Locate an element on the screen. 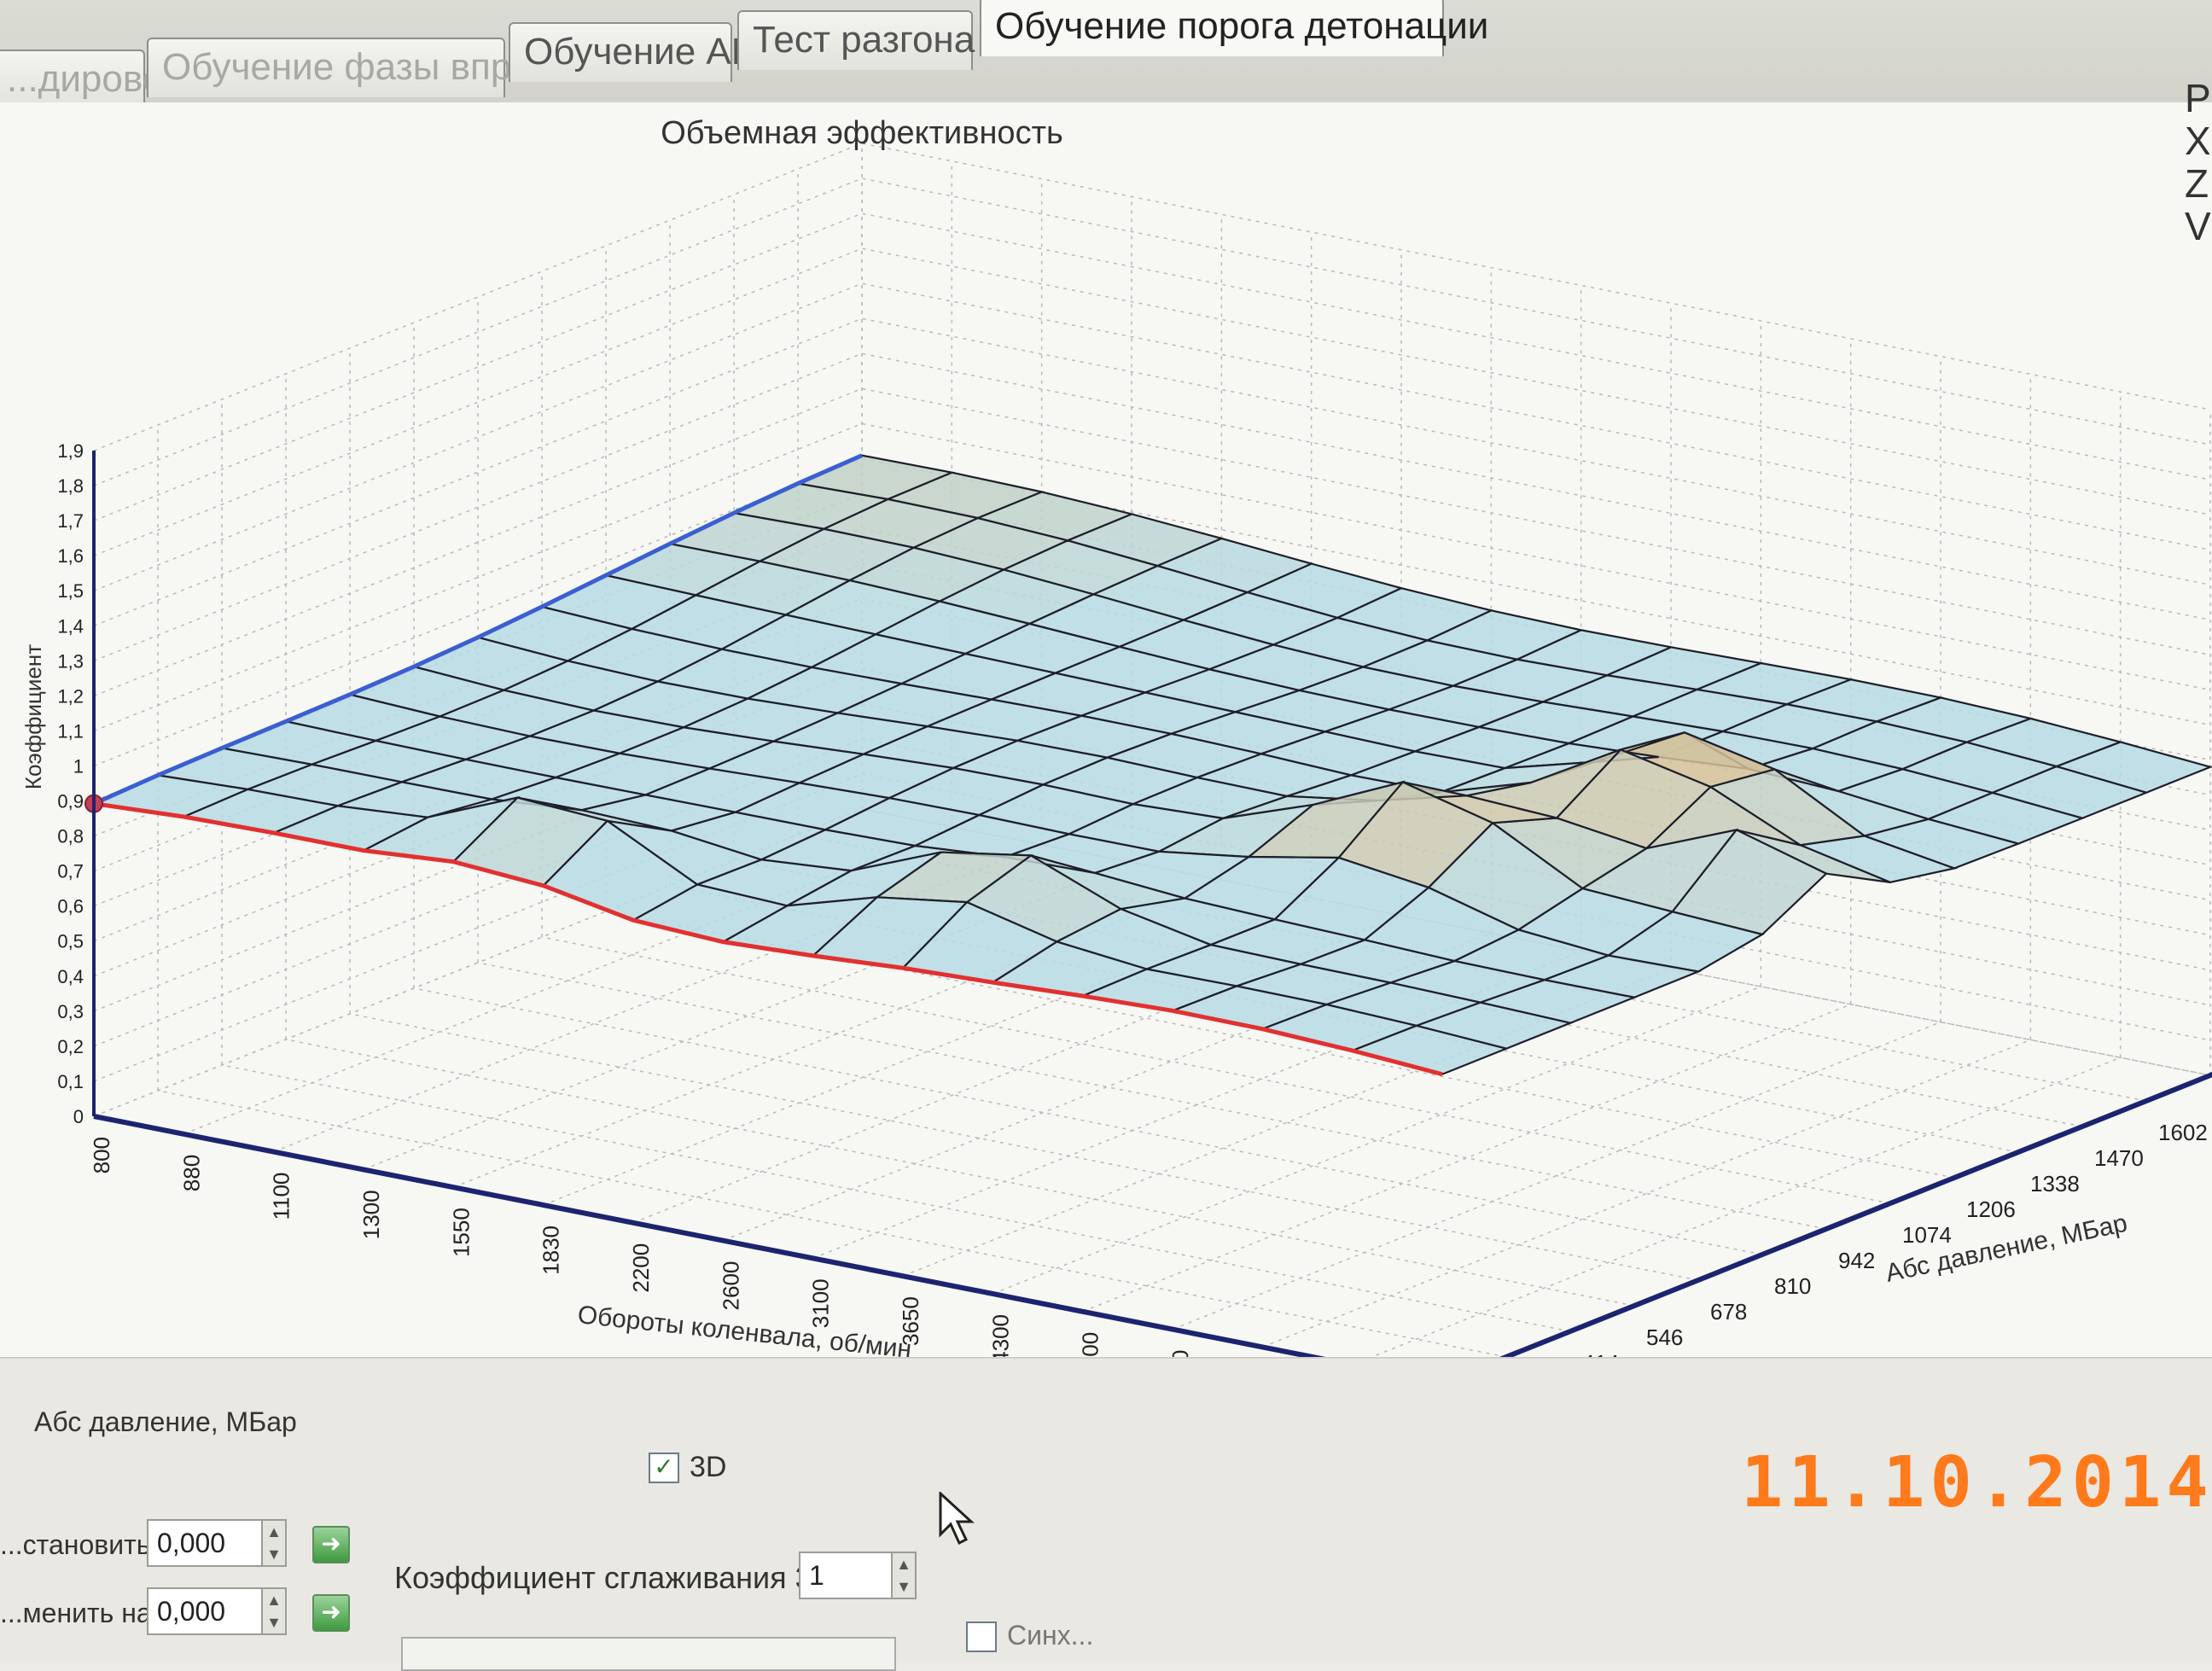 The image size is (2212, 1671). rpm-tick-label: 1100 is located at coordinates (281, 1196).